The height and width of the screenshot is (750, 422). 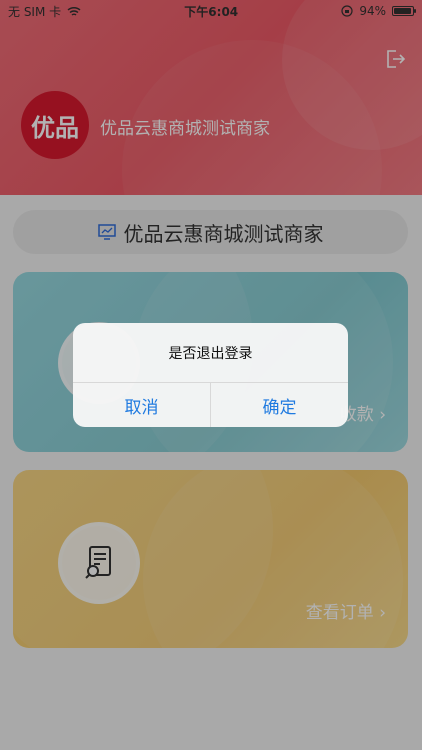 What do you see at coordinates (141, 405) in the screenshot?
I see `cancel-button: 取消` at bounding box center [141, 405].